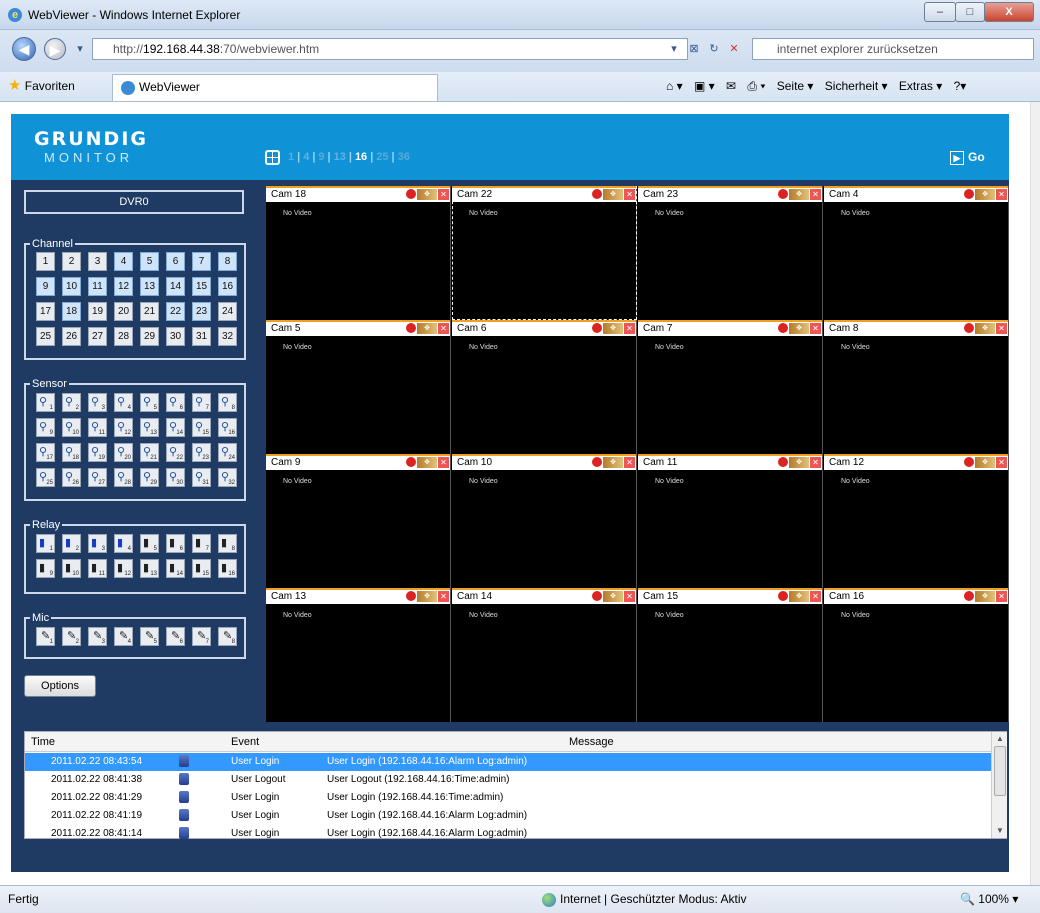 The width and height of the screenshot is (1040, 913). I want to click on relay-button-16: ▮ 16, so click(227, 568).